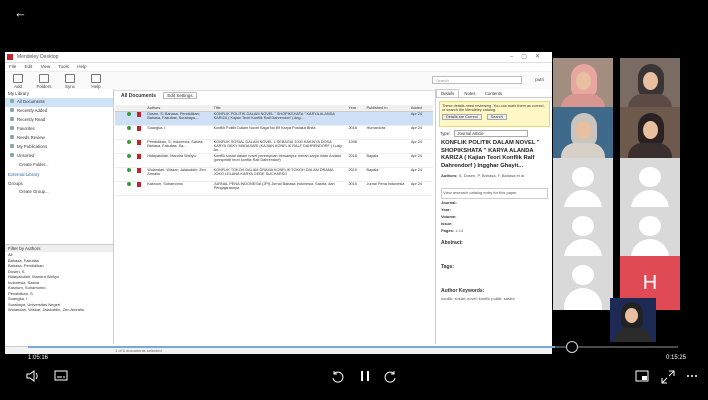 This screenshot has height=400, width=708. Describe the element at coordinates (642, 377) in the screenshot. I see `picture-in-picture-icon` at that location.